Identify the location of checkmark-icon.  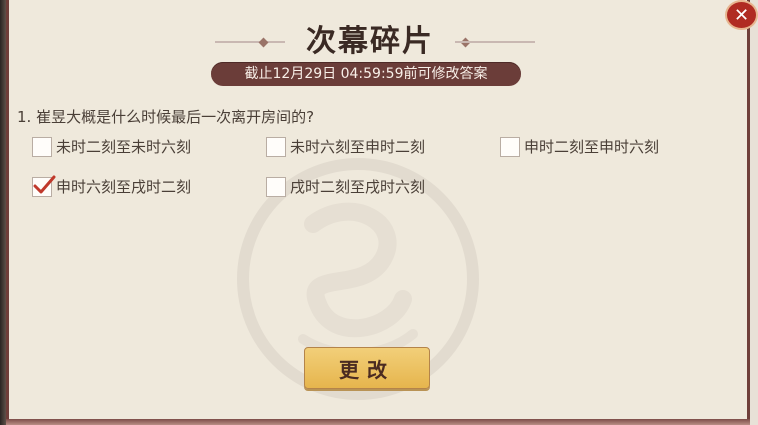
(44, 184).